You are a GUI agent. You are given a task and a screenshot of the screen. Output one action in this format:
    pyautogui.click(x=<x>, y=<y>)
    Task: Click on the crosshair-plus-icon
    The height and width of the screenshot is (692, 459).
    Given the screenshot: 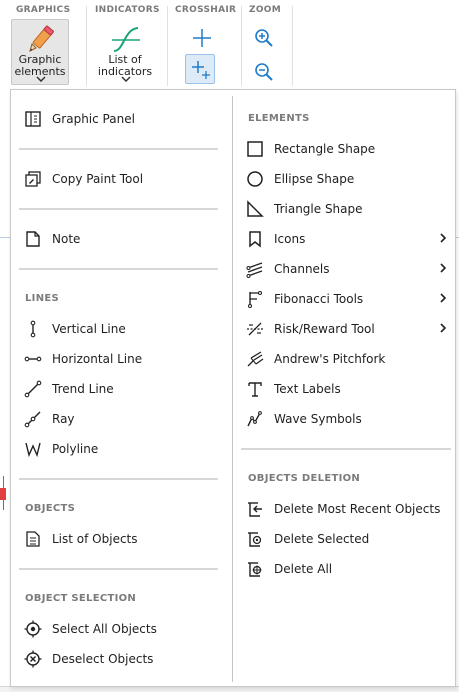 What is the action you would take?
    pyautogui.click(x=201, y=70)
    